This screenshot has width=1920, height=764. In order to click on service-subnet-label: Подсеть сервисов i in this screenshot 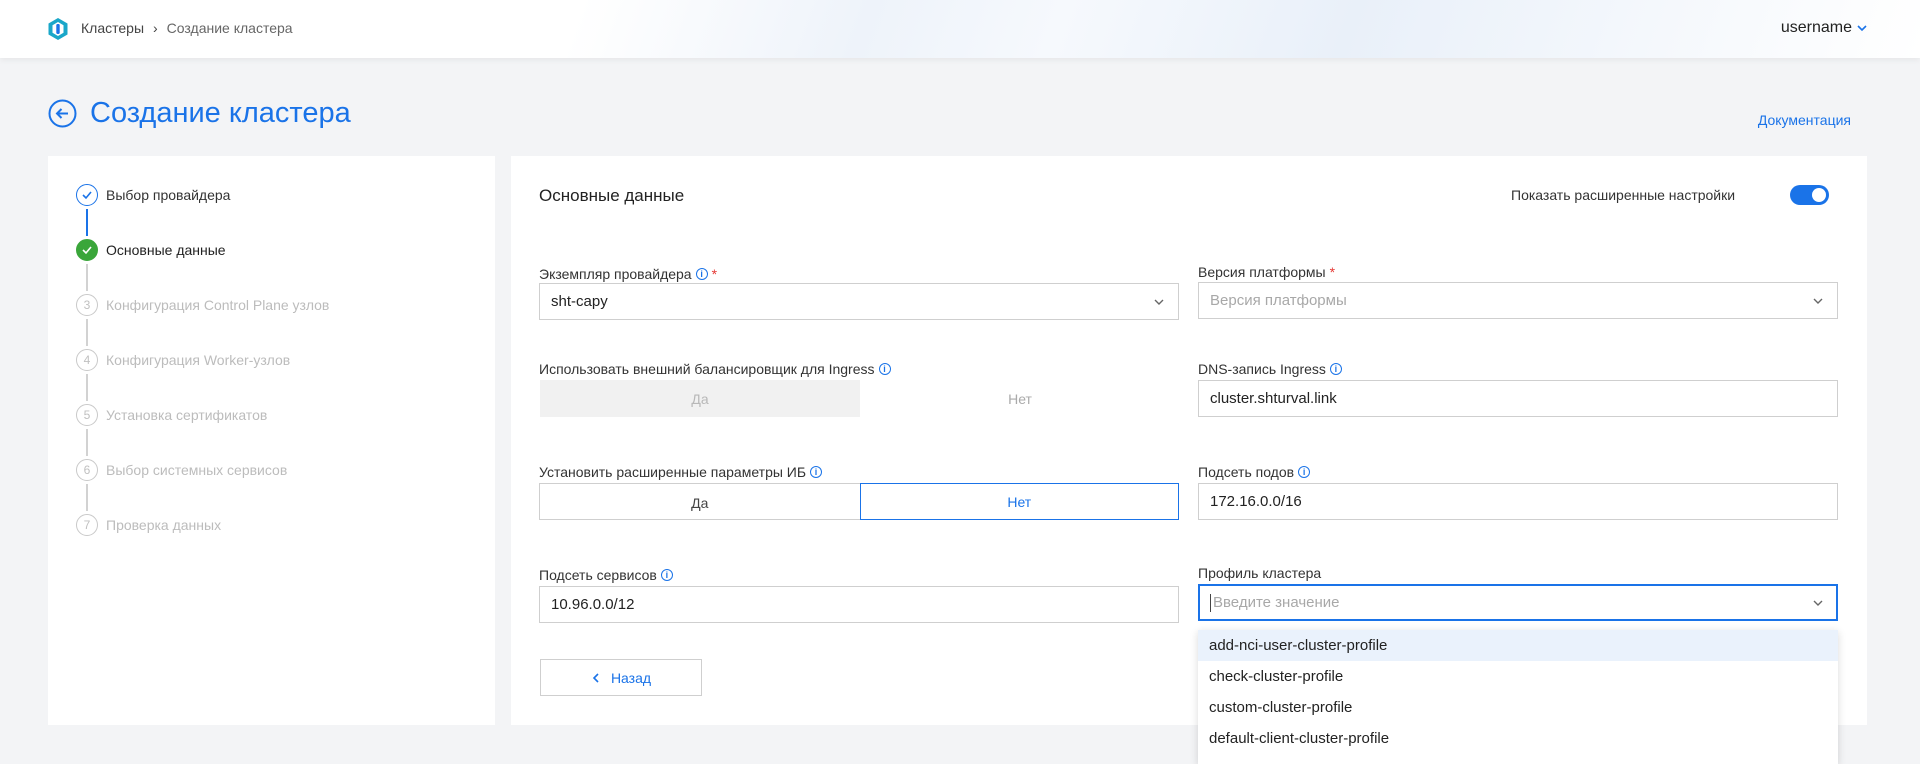, I will do `click(606, 575)`.